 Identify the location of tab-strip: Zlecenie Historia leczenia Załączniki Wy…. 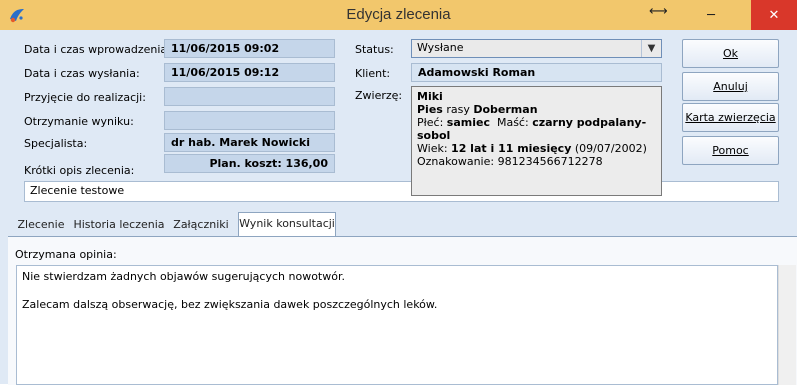
(402, 223).